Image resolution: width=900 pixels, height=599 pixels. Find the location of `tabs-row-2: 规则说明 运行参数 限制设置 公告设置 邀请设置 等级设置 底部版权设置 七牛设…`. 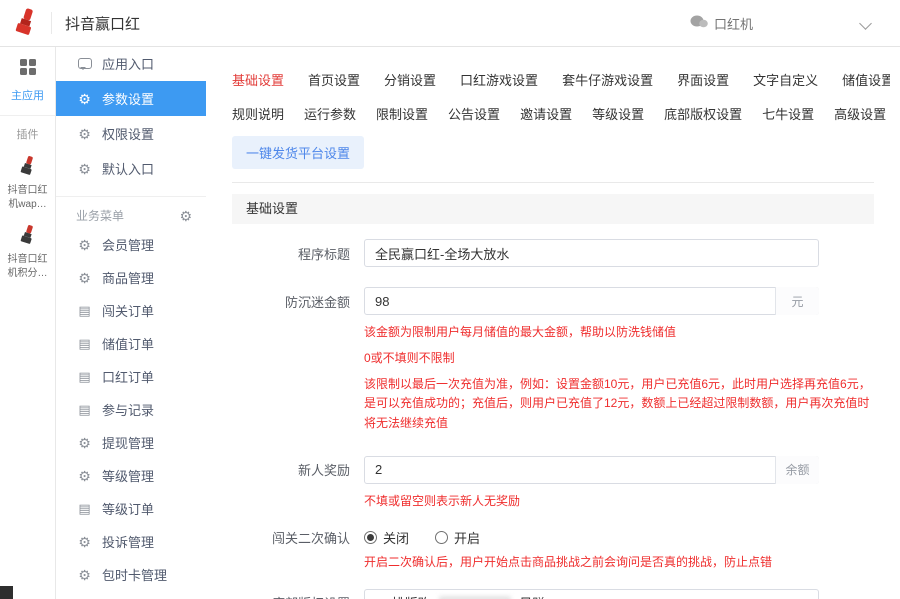

tabs-row-2: 规则说明 运行参数 限制设置 公告设置 邀请设置 等级设置 底部版权设置 七牛设… is located at coordinates (561, 113).